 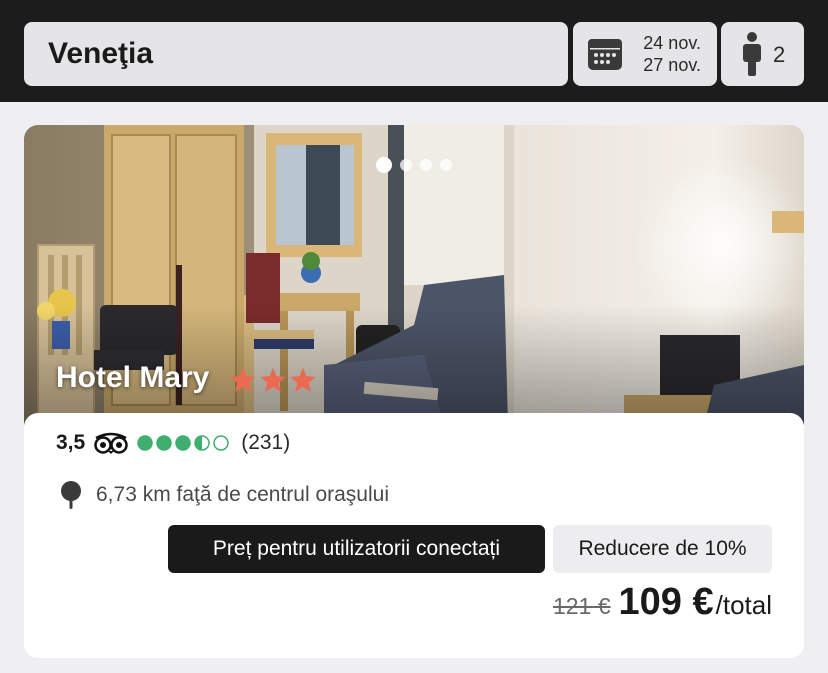 I want to click on rating-bubbles, so click(x=183, y=443).